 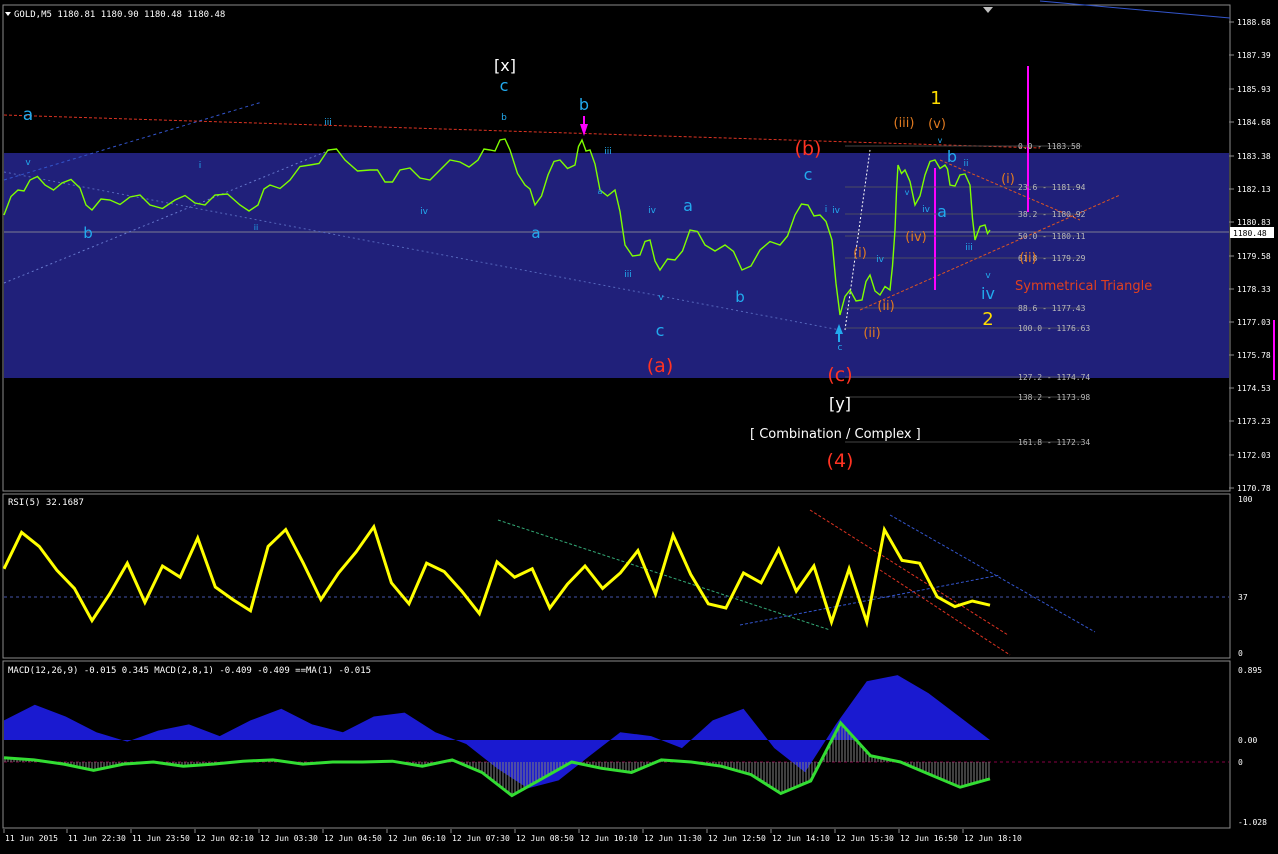 What do you see at coordinates (289, 838) in the screenshot?
I see `time-axis-label: 12 Jun 03:30` at bounding box center [289, 838].